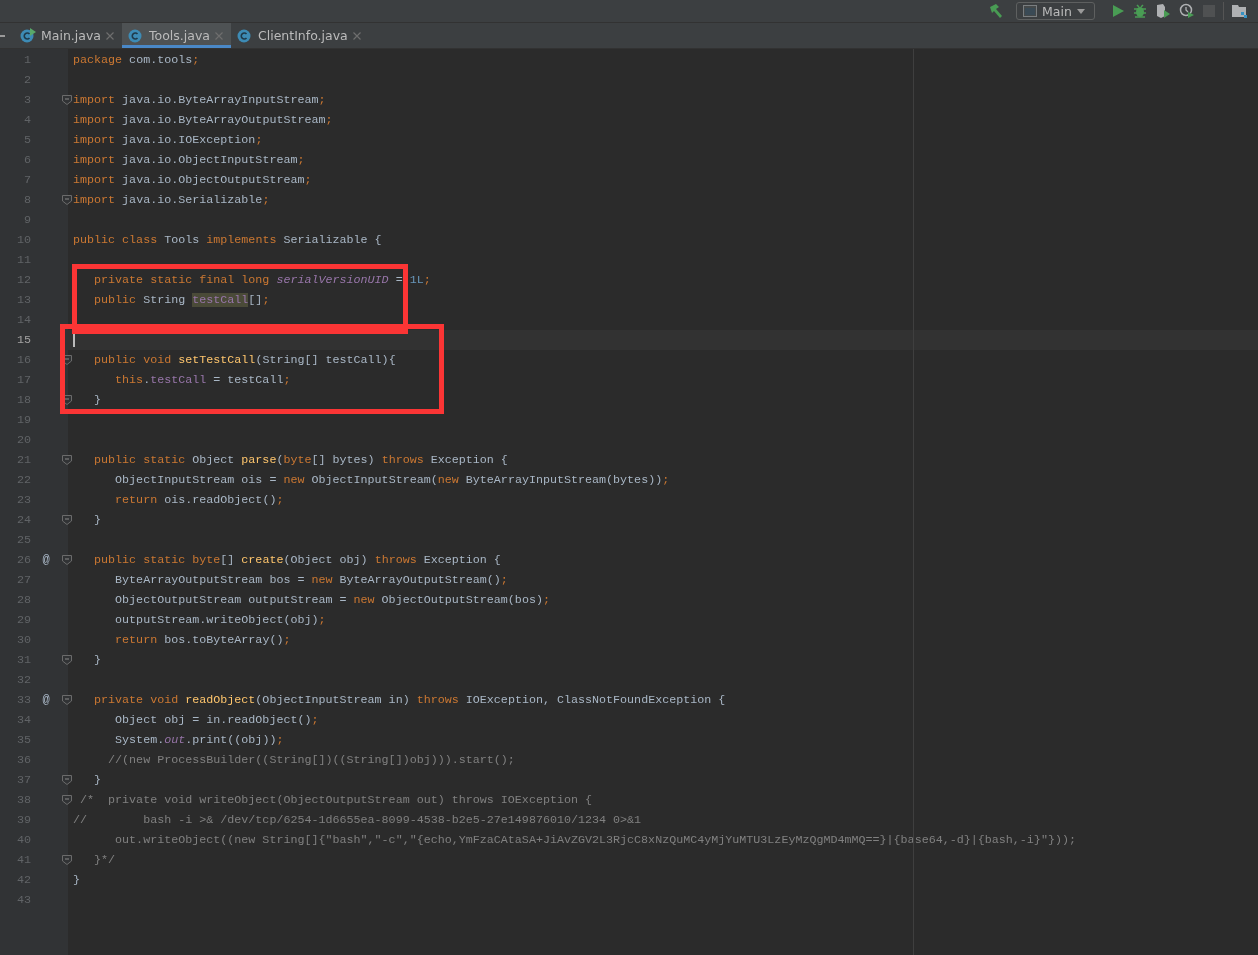 This screenshot has height=955, width=1258. Describe the element at coordinates (1240, 11) in the screenshot. I see `folder-grid-icon` at that location.